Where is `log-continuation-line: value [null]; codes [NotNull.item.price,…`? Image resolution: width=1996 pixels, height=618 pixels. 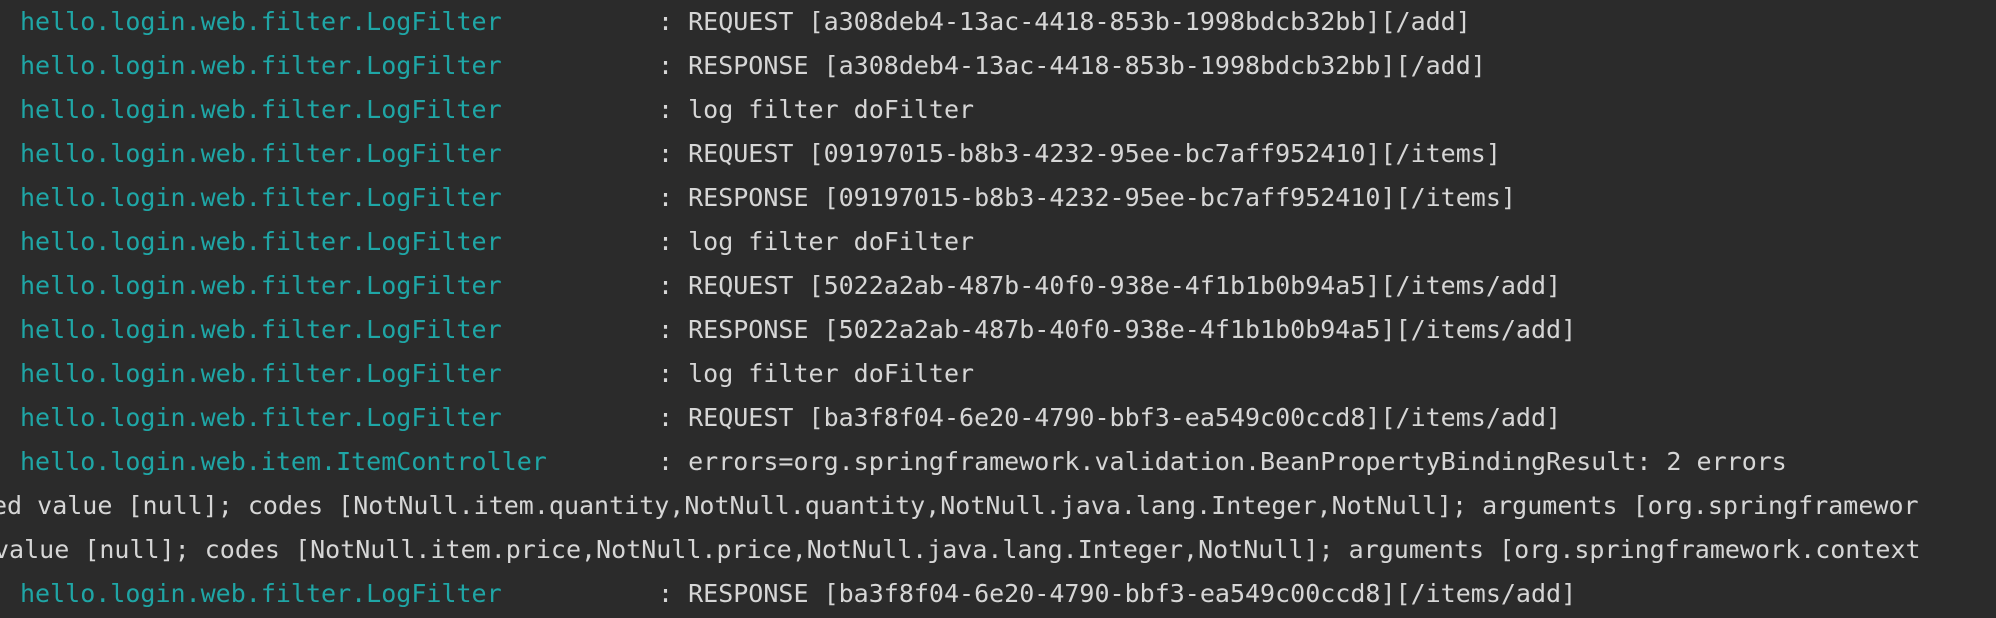
log-continuation-line: value [null]; codes [NotNull.item.price,… is located at coordinates (998, 550).